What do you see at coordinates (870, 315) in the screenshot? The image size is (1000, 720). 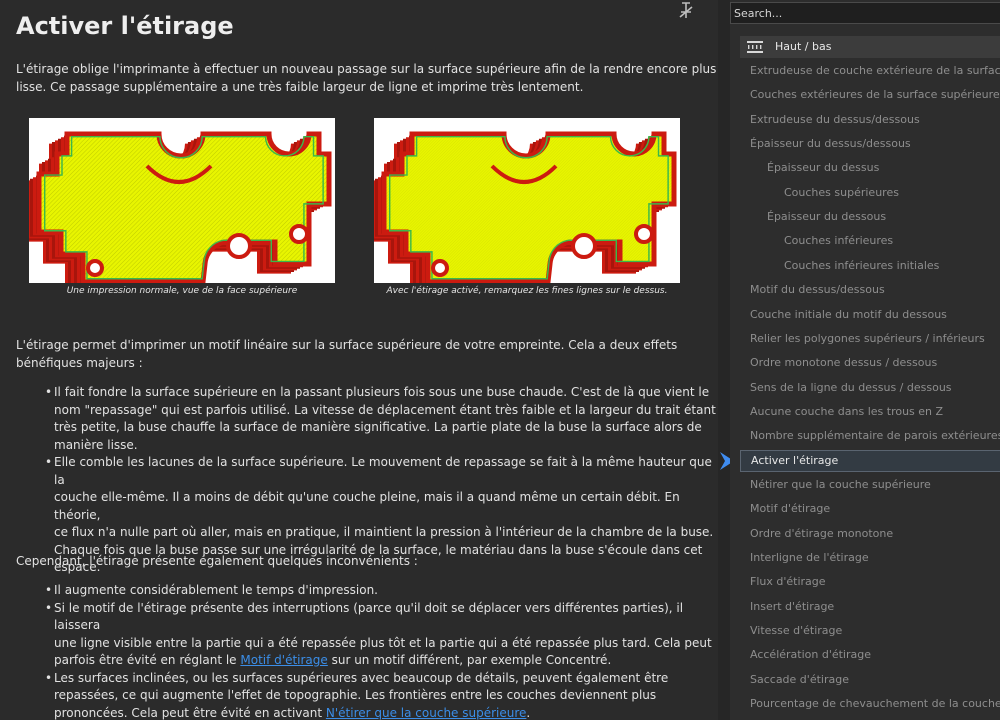 I see `setting-item: Couche initiale du motif du dessous` at bounding box center [870, 315].